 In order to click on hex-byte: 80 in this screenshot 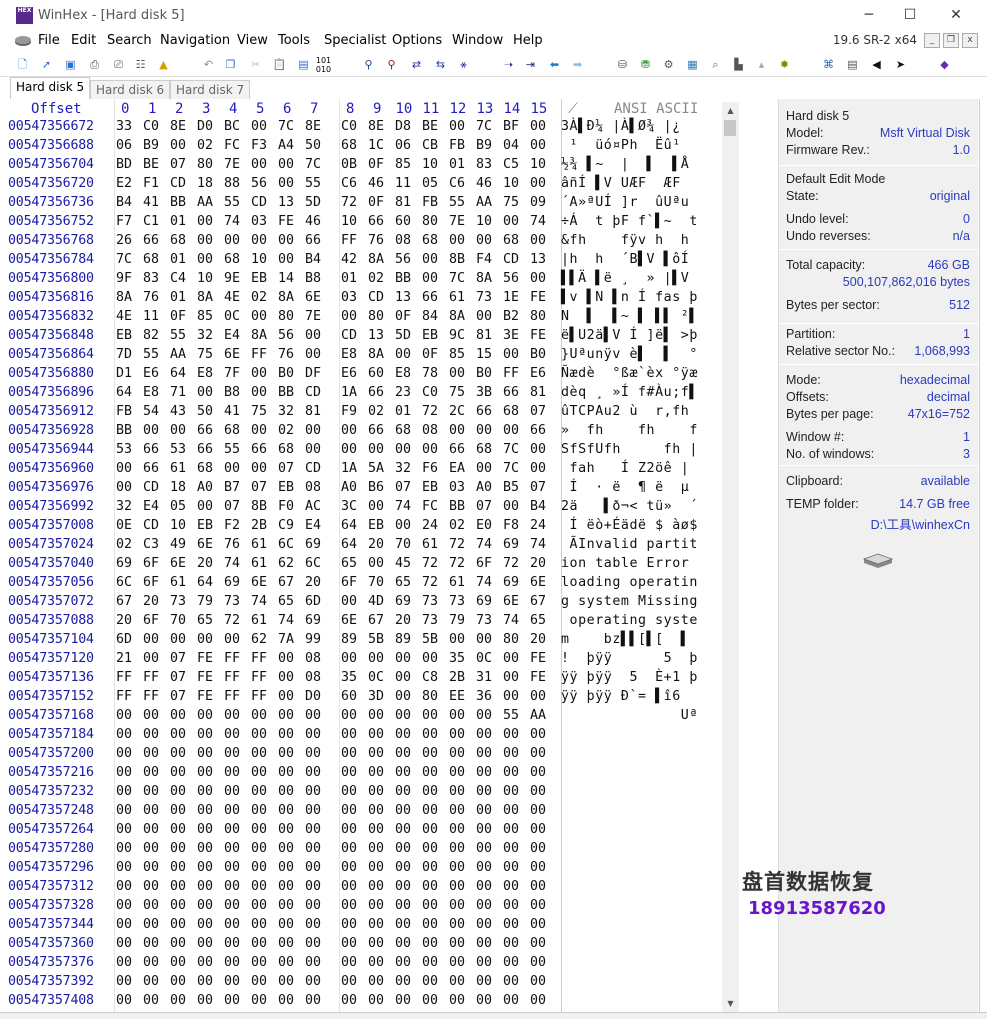, I will do `click(430, 221)`.